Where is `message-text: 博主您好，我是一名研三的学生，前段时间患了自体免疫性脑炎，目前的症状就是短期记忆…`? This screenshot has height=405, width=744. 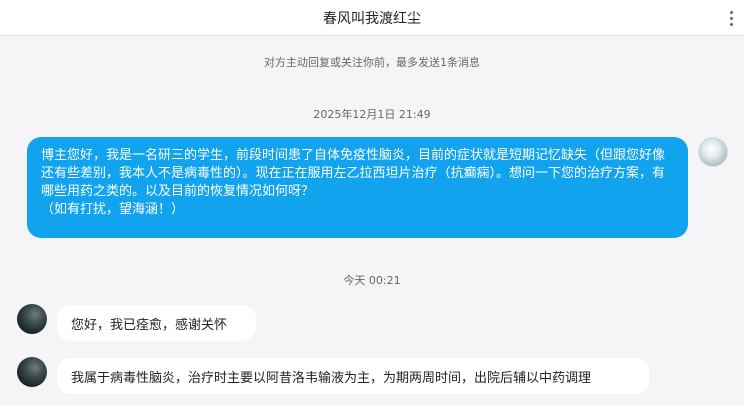
message-text: 博主您好，我是一名研三的学生，前段时间患了自体免疫性脑炎，目前的症状就是短期记忆… is located at coordinates (353, 182).